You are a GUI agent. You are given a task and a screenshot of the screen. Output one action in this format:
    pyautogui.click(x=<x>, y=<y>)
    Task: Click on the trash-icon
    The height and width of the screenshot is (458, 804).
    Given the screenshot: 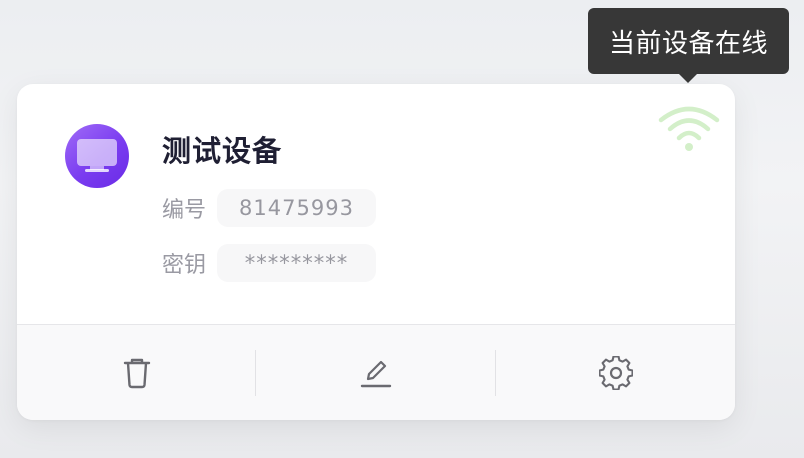 What is the action you would take?
    pyautogui.click(x=136, y=373)
    